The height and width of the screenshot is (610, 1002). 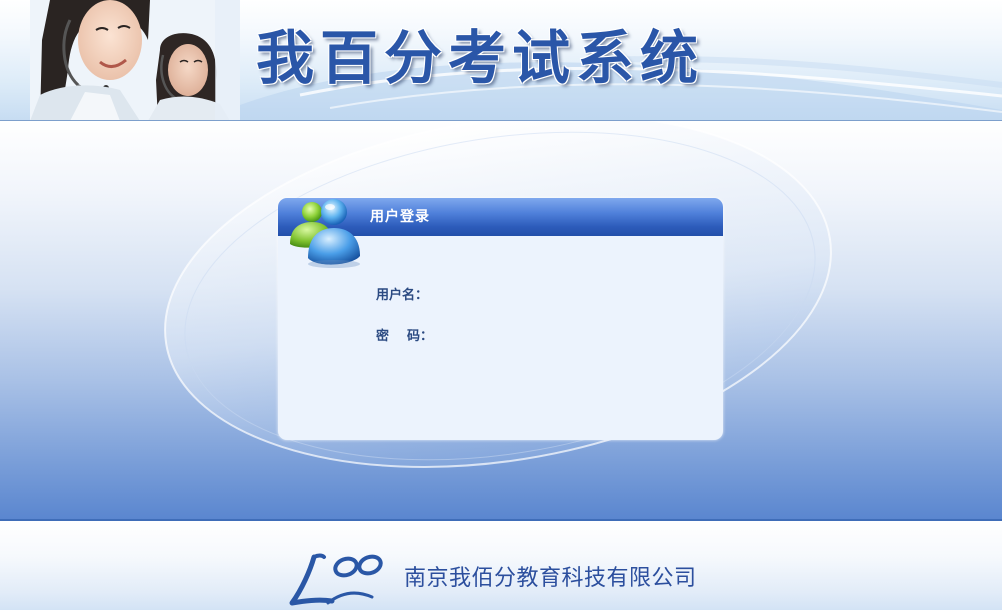 I want to click on site-title: 我百分考试系统, so click(x=480, y=58).